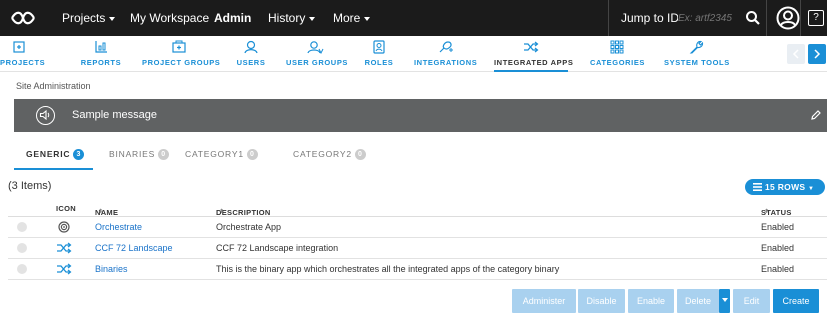 This screenshot has height=314, width=827. I want to click on nav-my-workspace: My Workspace, so click(169, 18).